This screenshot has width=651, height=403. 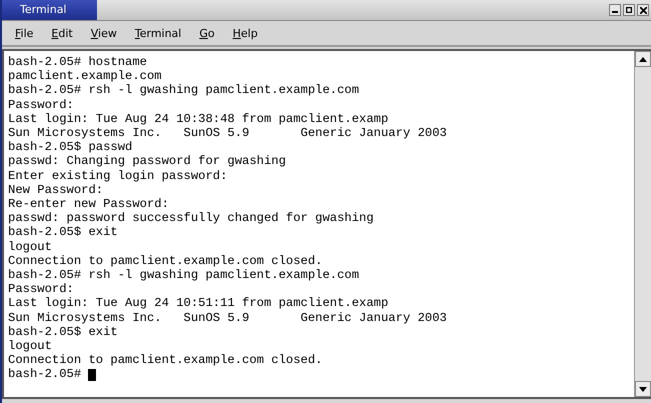 What do you see at coordinates (62, 33) in the screenshot?
I see `menu-item: Edit` at bounding box center [62, 33].